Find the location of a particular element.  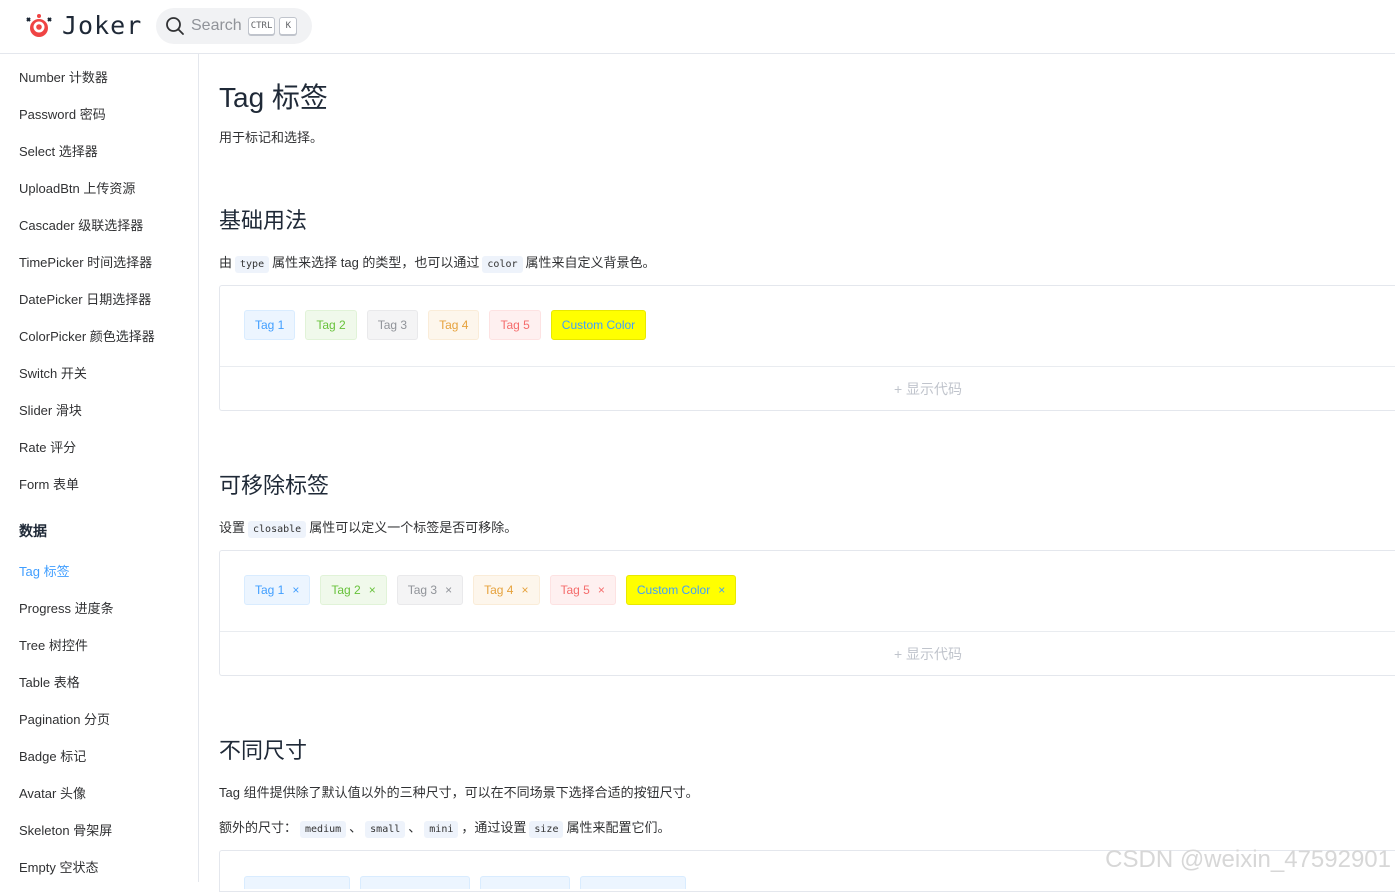

sidebar-item-tree: Tree 树控件 is located at coordinates (53, 644).